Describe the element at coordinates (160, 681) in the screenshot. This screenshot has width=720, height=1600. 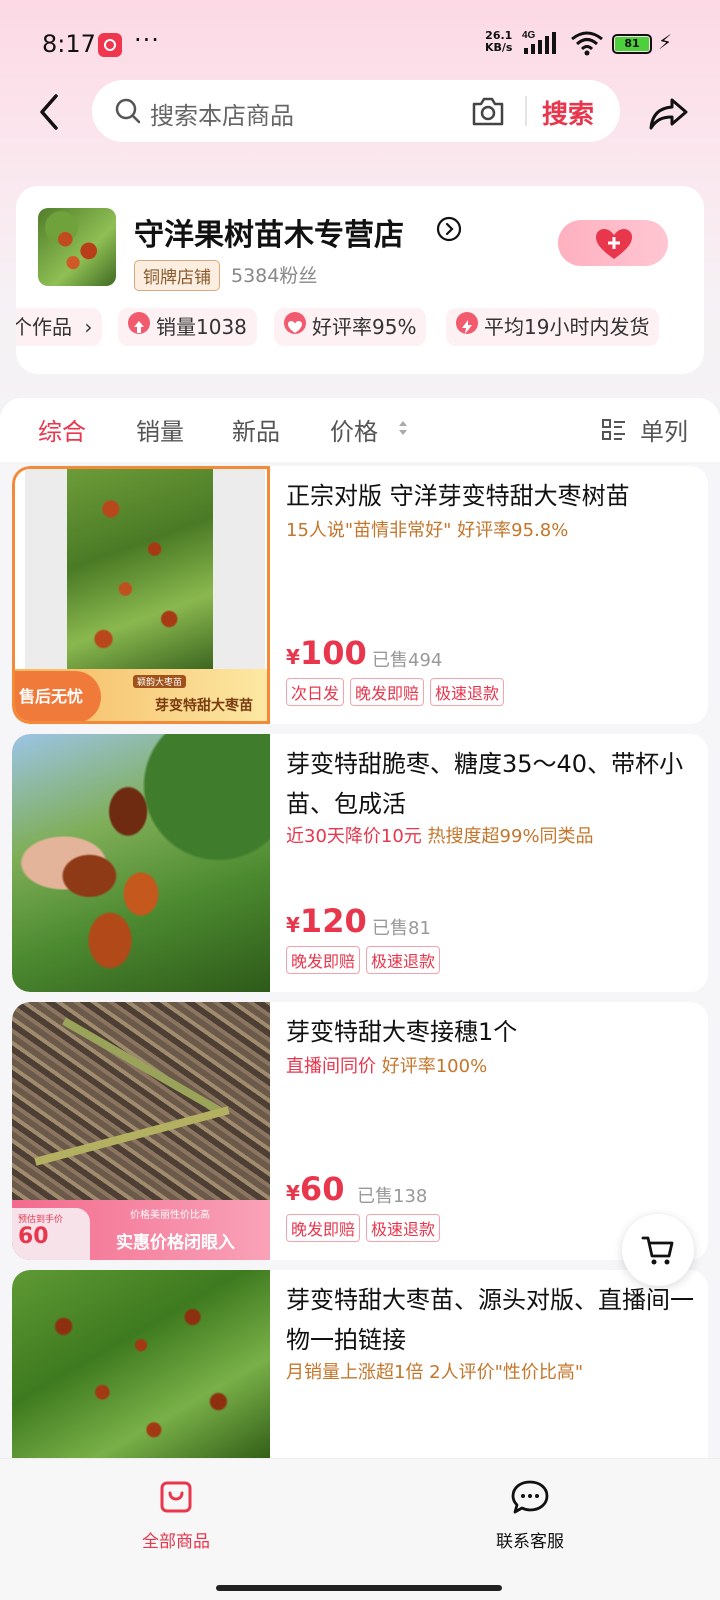
I see `thumb-top-label: 颖韵大枣苗` at that location.